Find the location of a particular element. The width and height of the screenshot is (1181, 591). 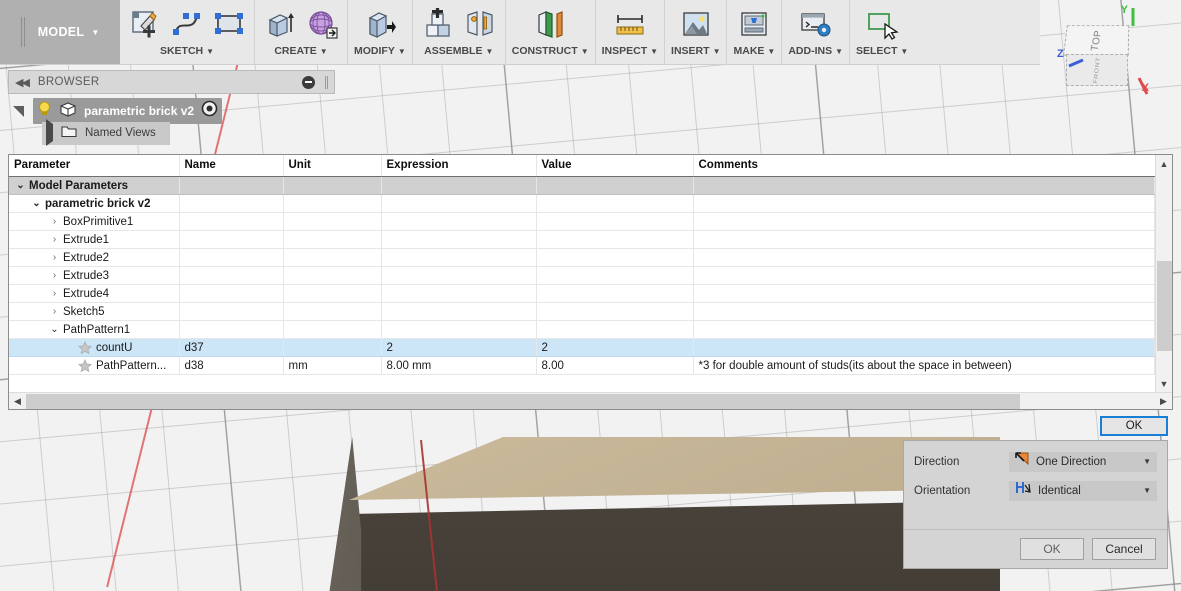

parameters-horizontal-scrollbar: ◀ ▶ is located at coordinates (590, 400).